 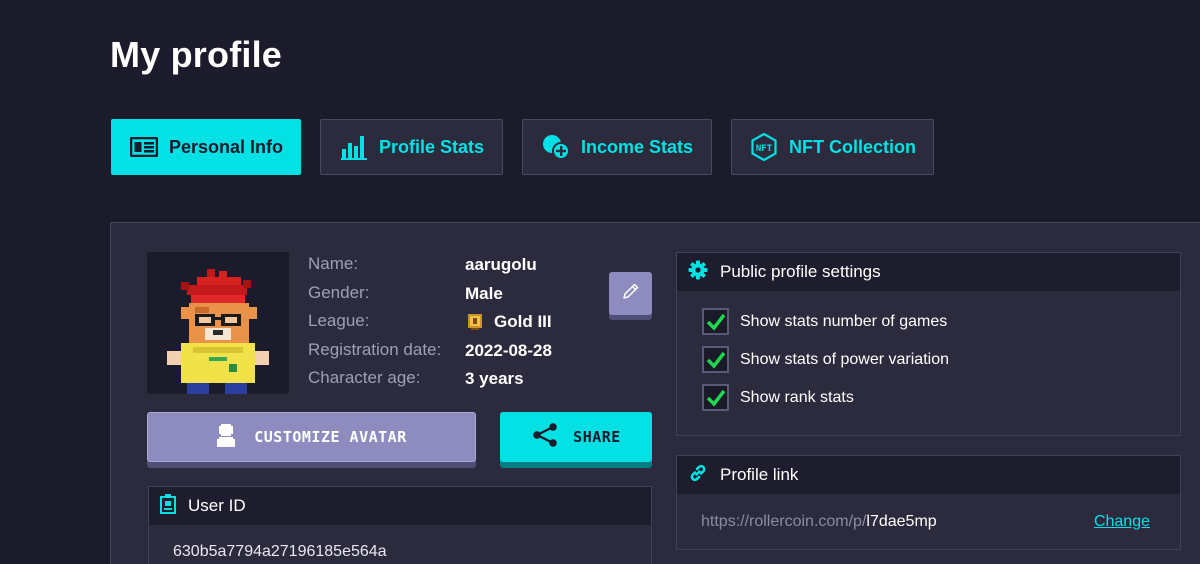 I want to click on nft-icon: NFT, so click(x=764, y=147).